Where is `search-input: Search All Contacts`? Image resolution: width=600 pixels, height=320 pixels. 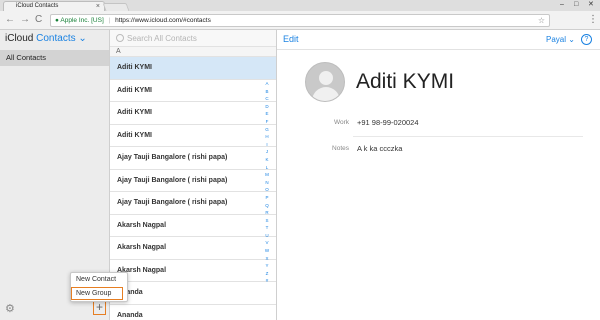
search-input: Search All Contacts is located at coordinates (193, 38).